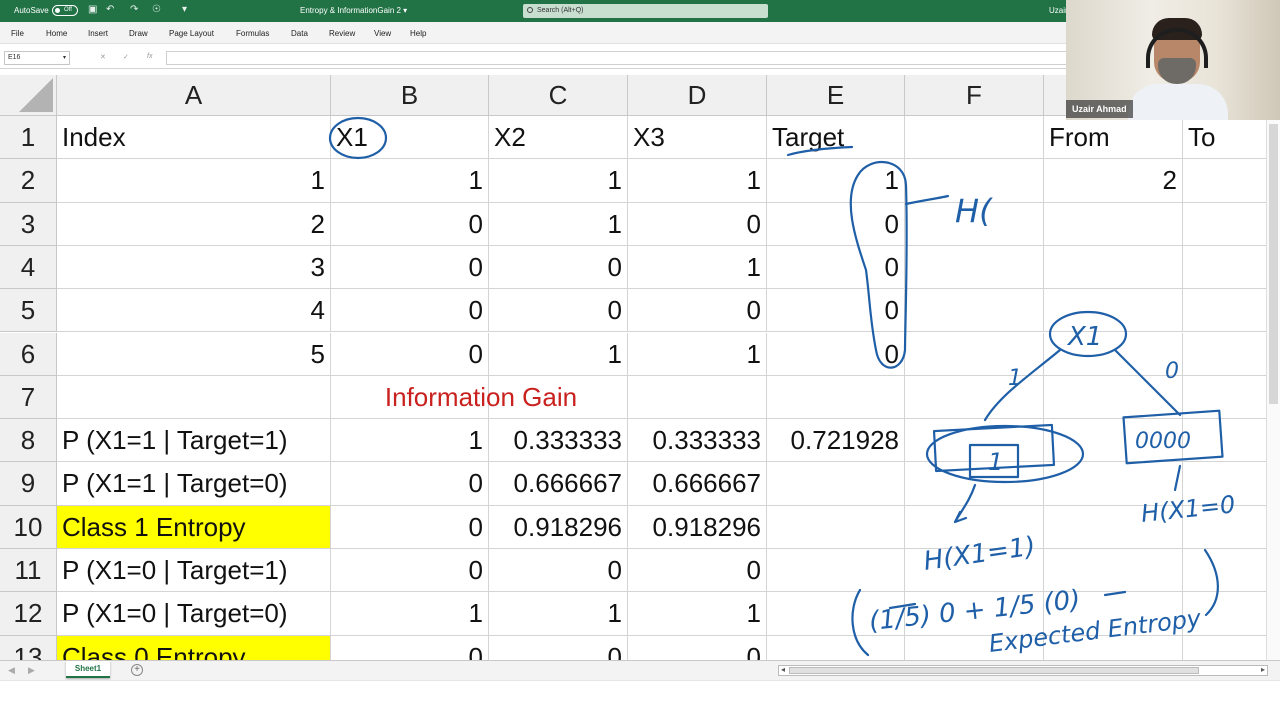 The width and height of the screenshot is (1280, 720). I want to click on column-header-a: A, so click(194, 95).